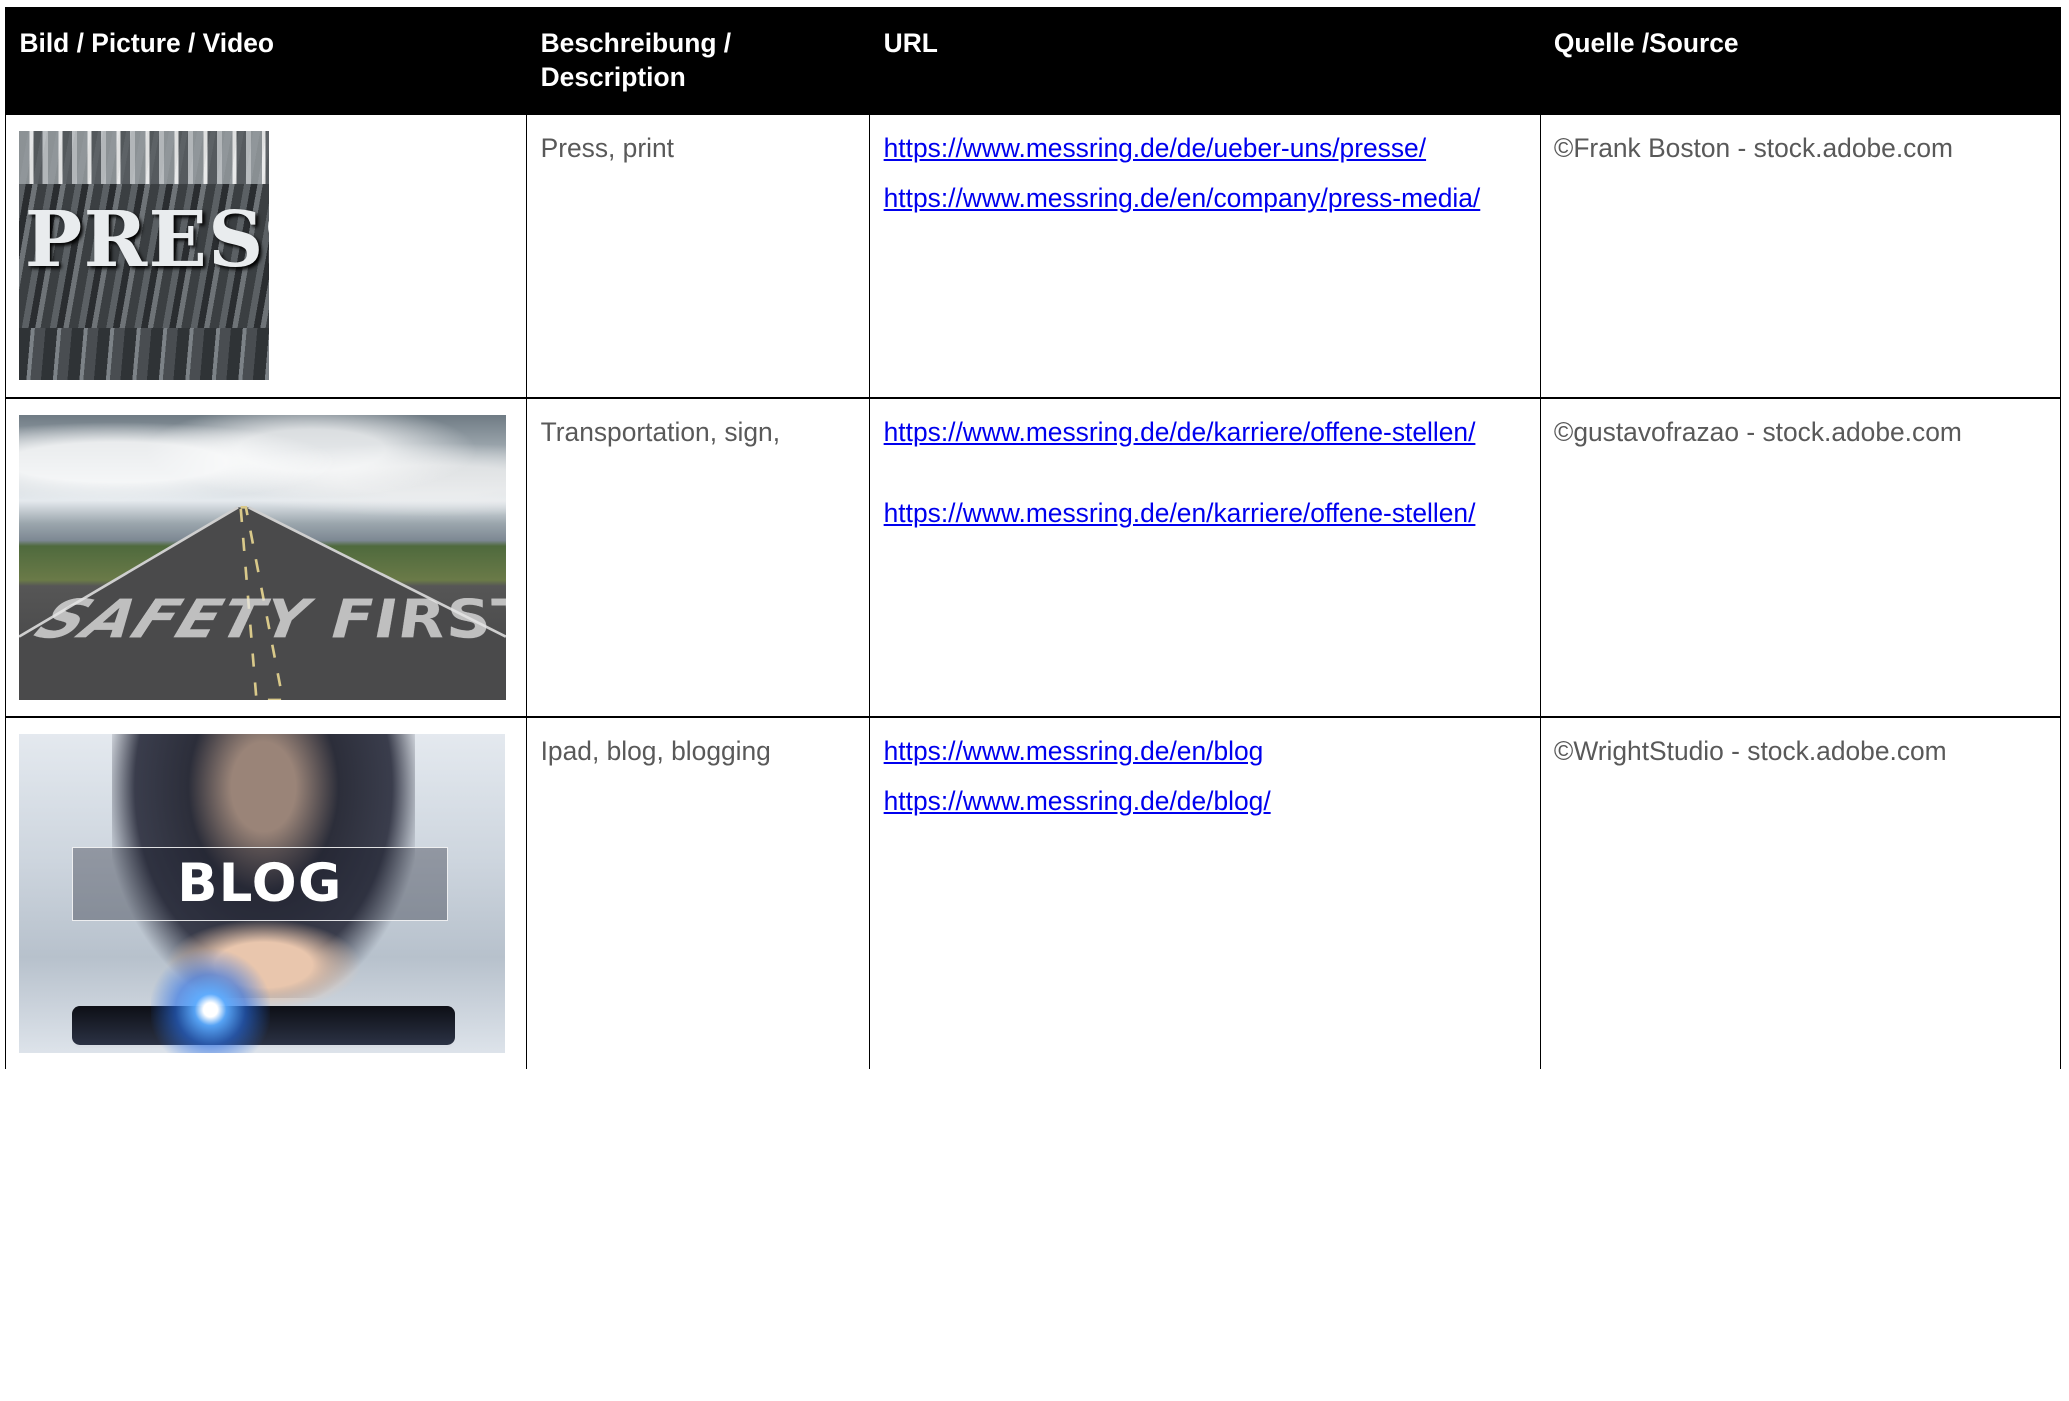 The height and width of the screenshot is (1401, 2069). Describe the element at coordinates (266, 60) in the screenshot. I see `header-picture: Bild / Picture / Video` at that location.